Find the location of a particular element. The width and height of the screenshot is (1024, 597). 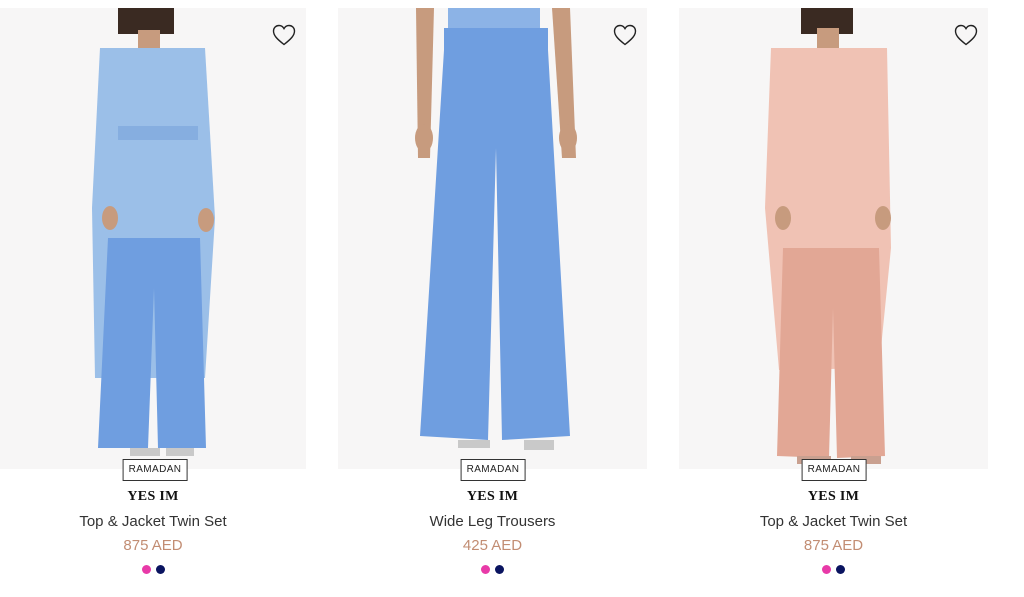

product-photo-top-jacket-set-blue is located at coordinates (153, 232).